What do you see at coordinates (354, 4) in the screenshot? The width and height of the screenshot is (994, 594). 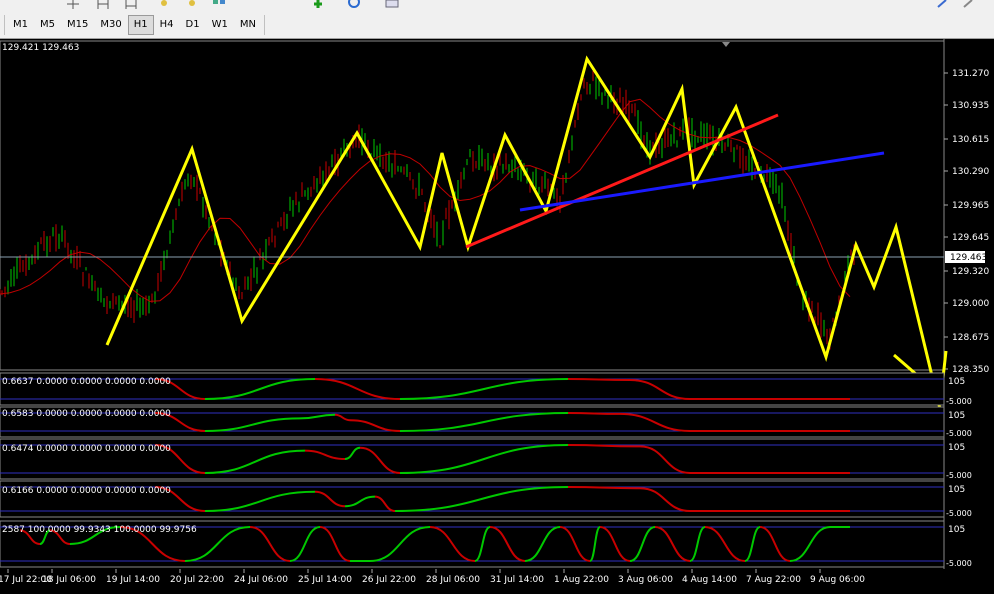 I see `refresh-icon` at bounding box center [354, 4].